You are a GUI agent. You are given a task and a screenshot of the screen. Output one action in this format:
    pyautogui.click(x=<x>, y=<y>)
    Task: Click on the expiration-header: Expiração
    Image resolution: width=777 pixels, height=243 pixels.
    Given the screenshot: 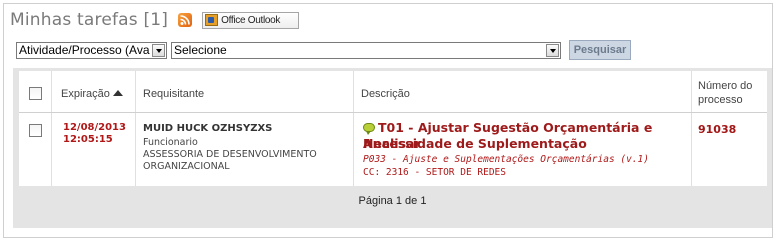 What is the action you would take?
    pyautogui.click(x=92, y=94)
    